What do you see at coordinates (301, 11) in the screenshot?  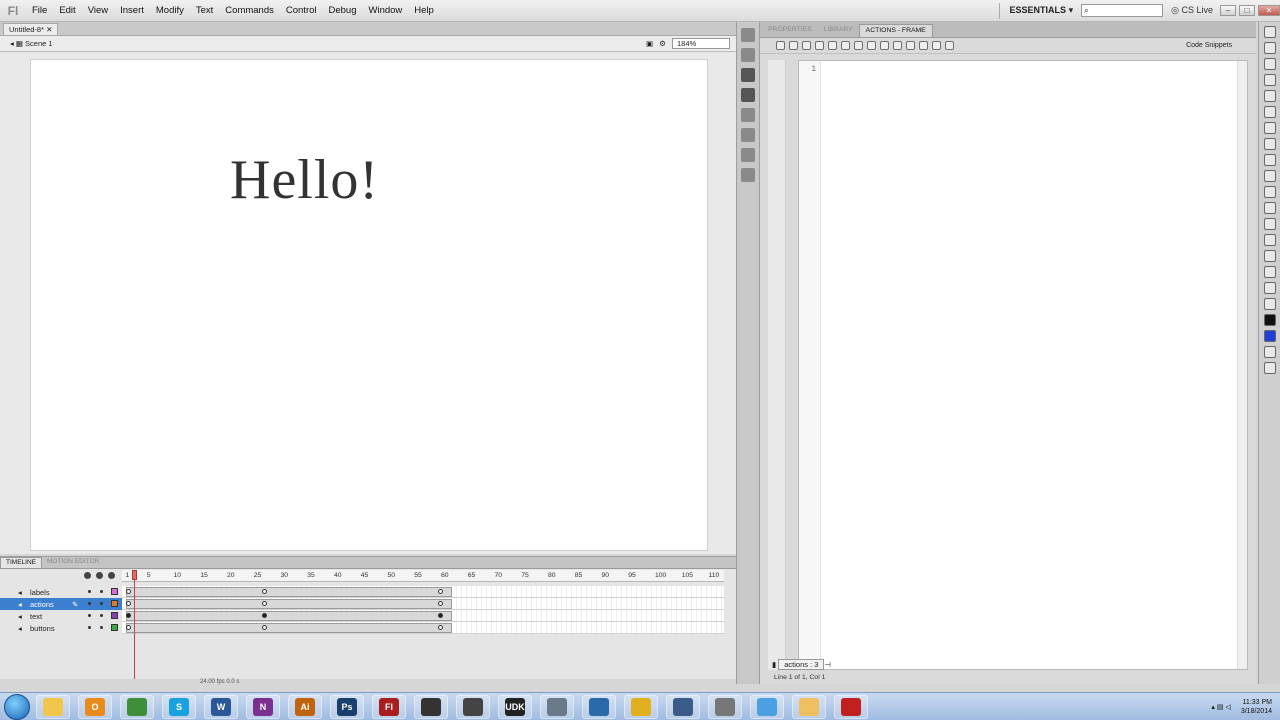 I see `menu-control: Control` at bounding box center [301, 11].